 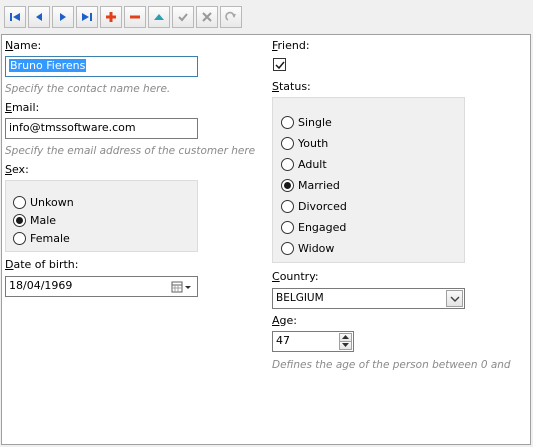 What do you see at coordinates (345, 337) in the screenshot?
I see `arrow-up-icon` at bounding box center [345, 337].